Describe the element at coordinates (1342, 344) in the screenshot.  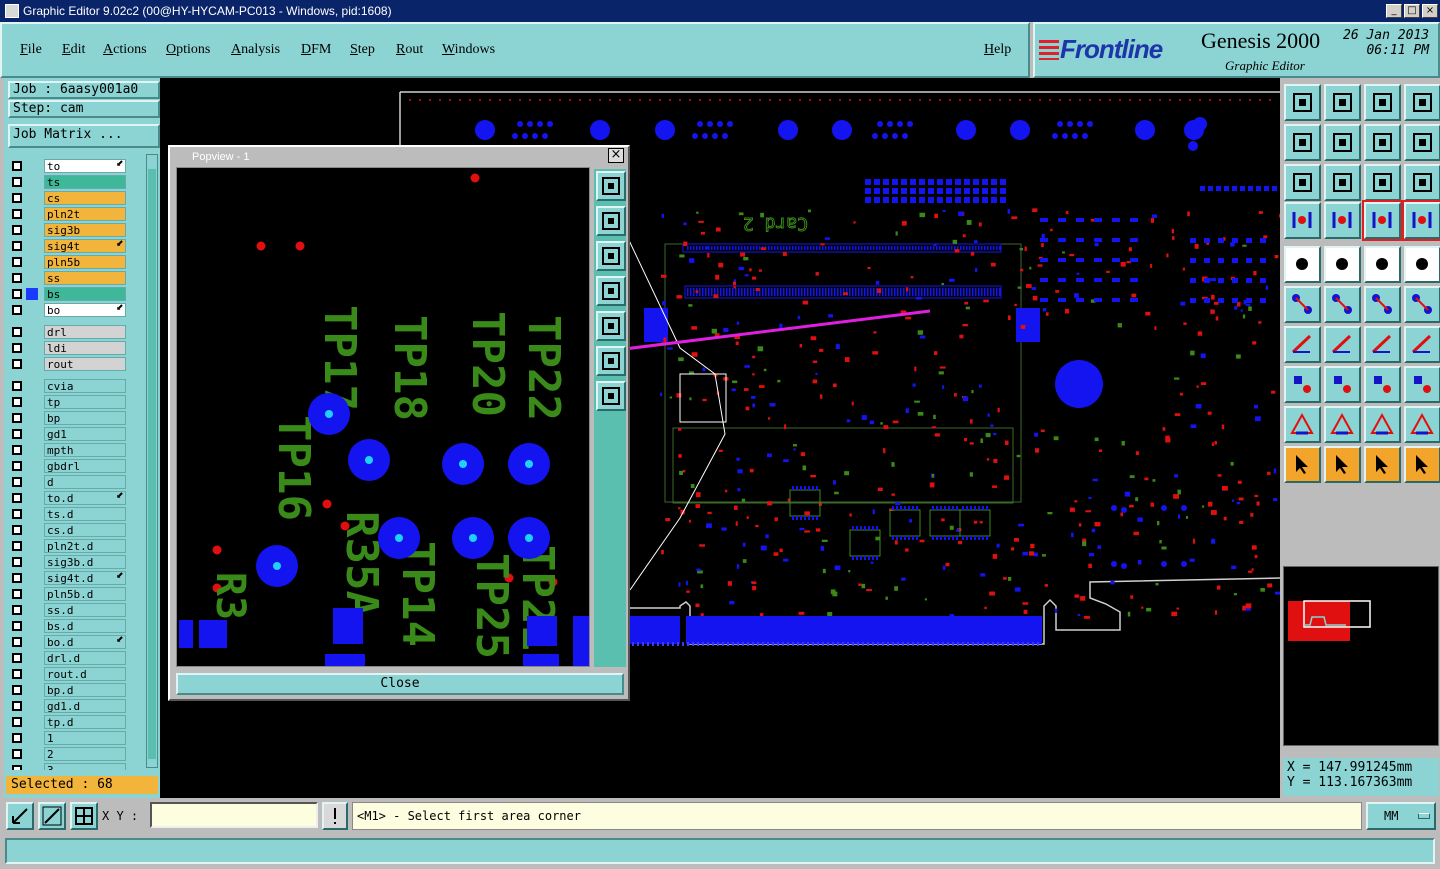
I see `line-icon` at that location.